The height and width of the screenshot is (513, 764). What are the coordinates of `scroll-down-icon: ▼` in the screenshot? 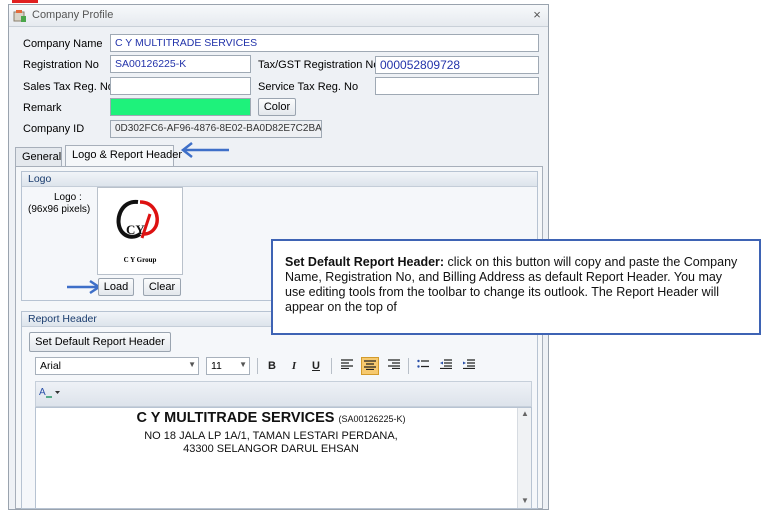 It's located at (525, 500).